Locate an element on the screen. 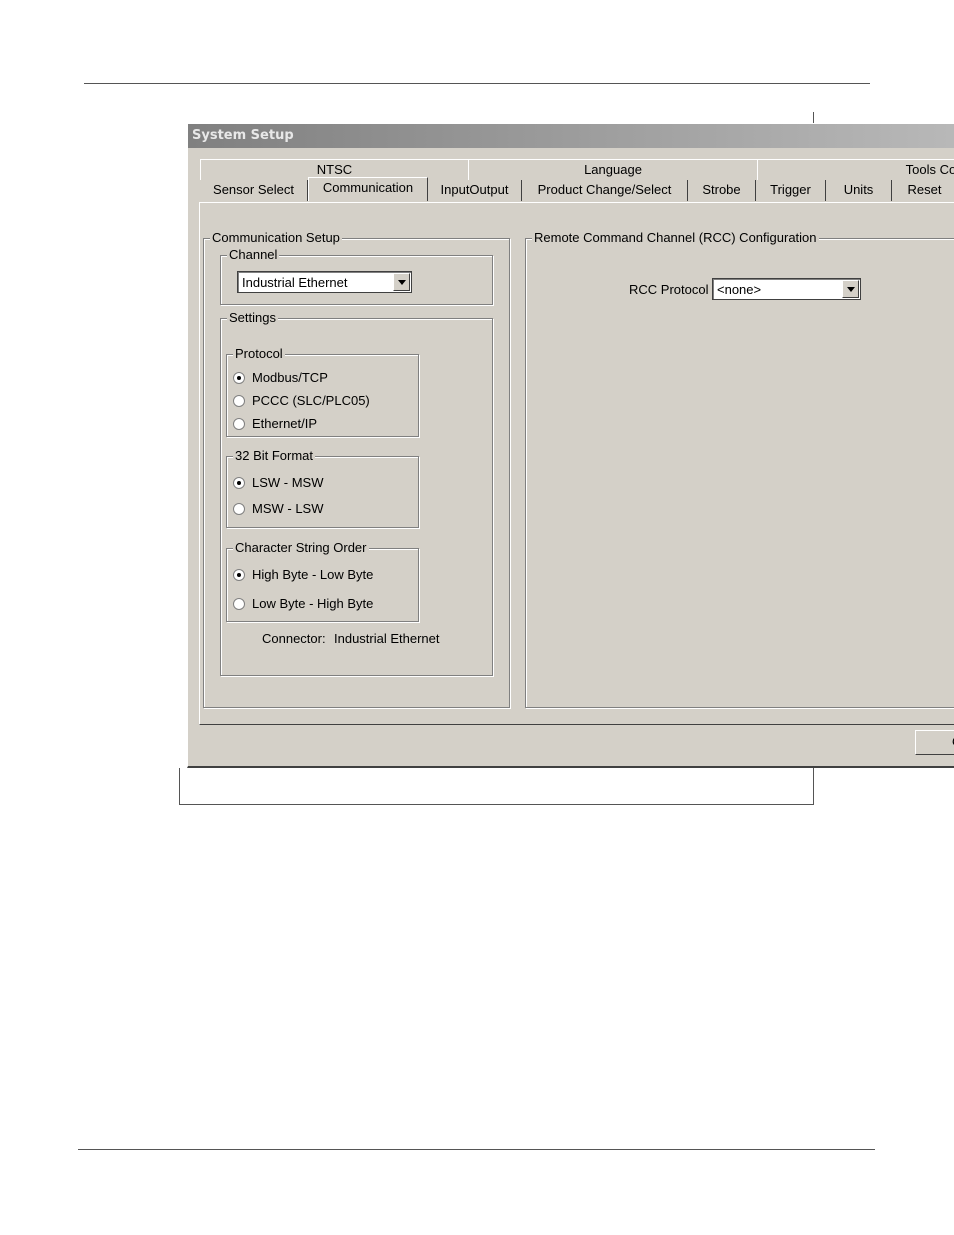 The height and width of the screenshot is (1235, 954). radio-ethernet-ip: Ethernet/IP is located at coordinates (275, 423).